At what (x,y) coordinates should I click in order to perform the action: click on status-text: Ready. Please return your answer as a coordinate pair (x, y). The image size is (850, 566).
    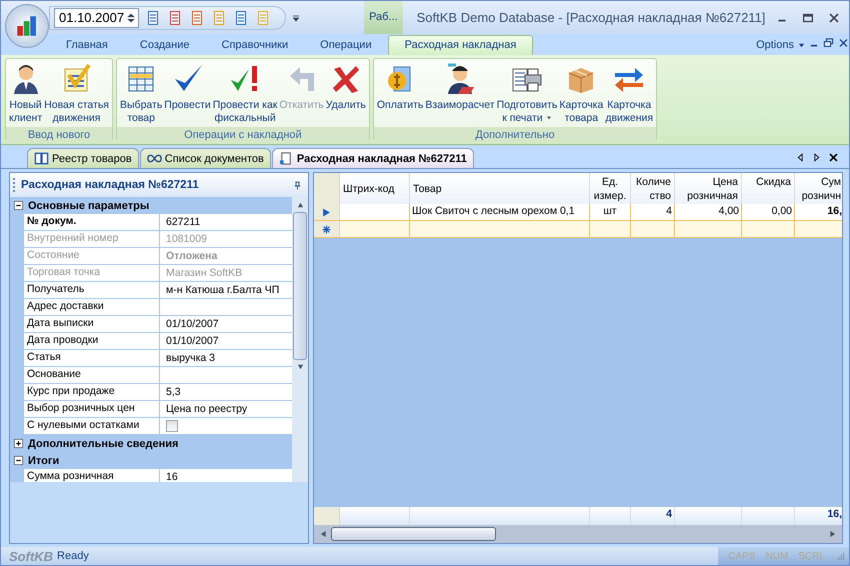
    Looking at the image, I should click on (73, 556).